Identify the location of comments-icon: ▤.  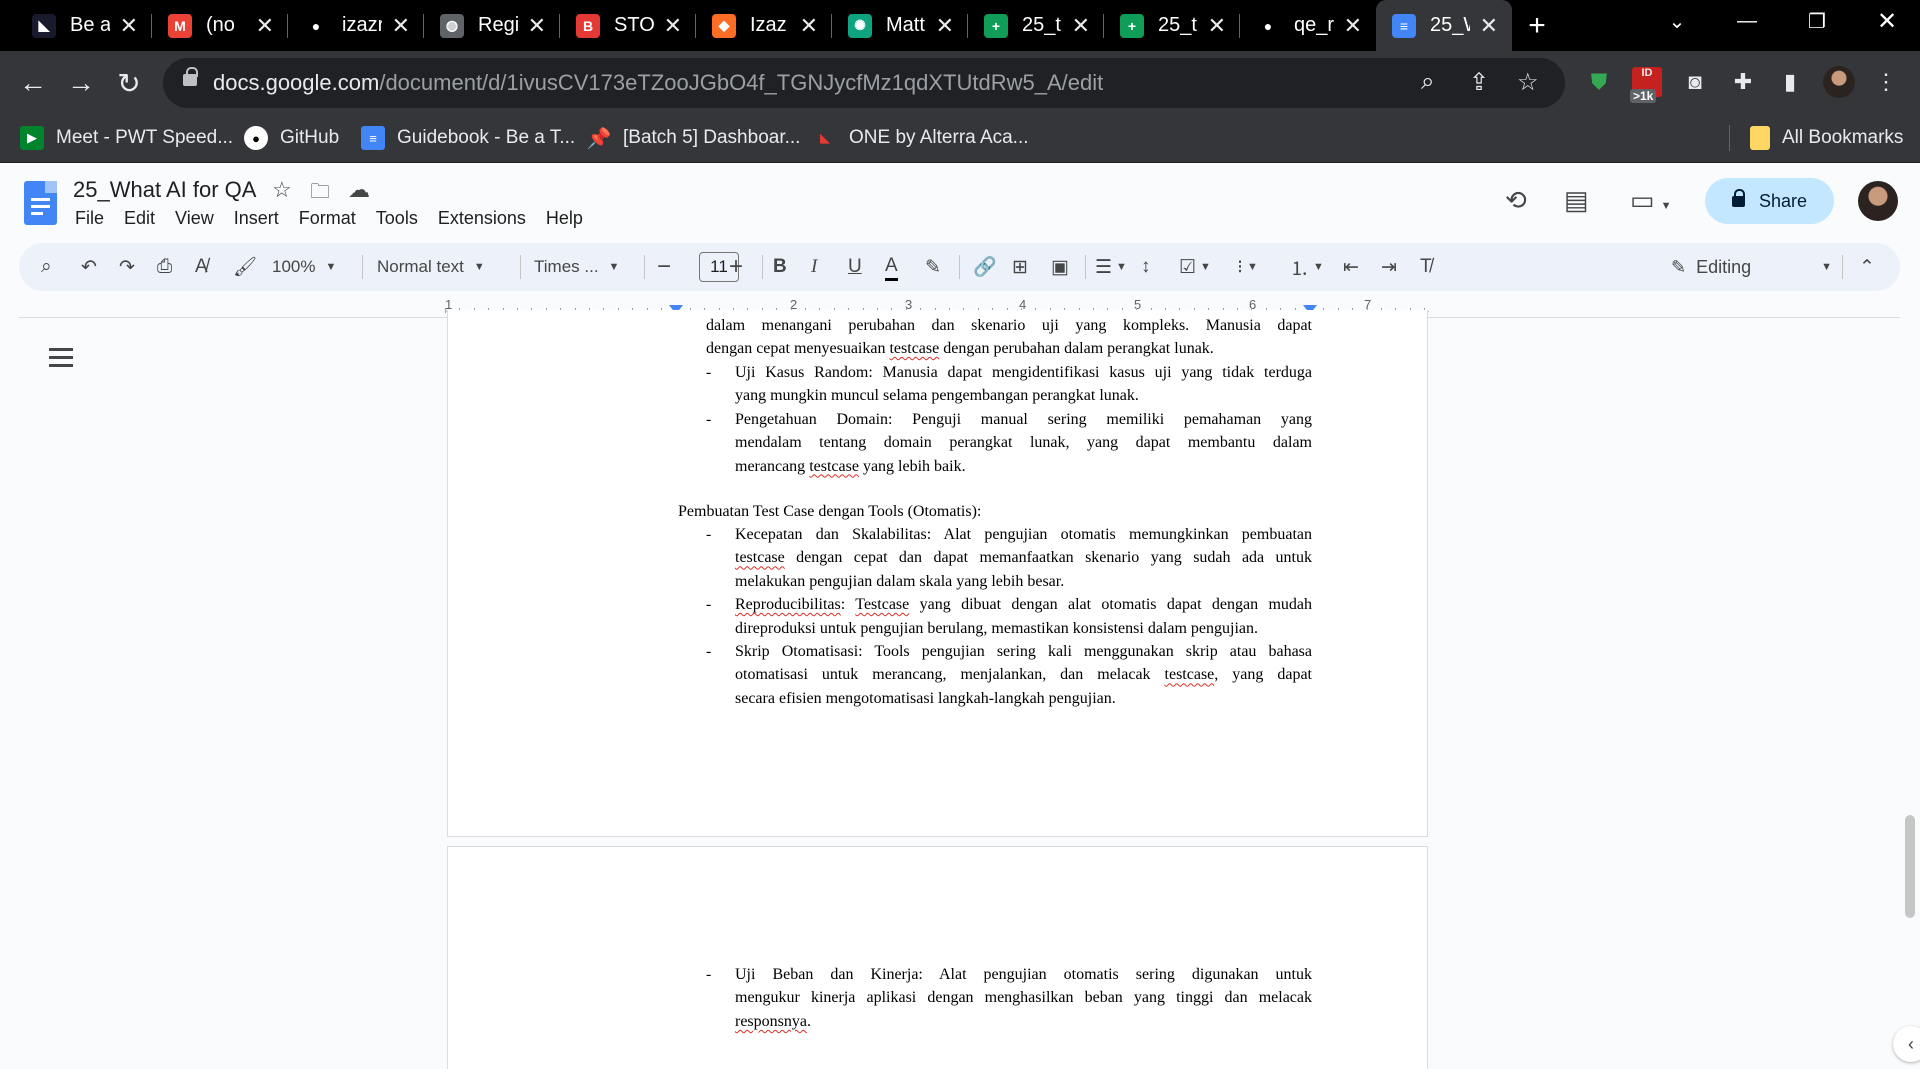
(1576, 200).